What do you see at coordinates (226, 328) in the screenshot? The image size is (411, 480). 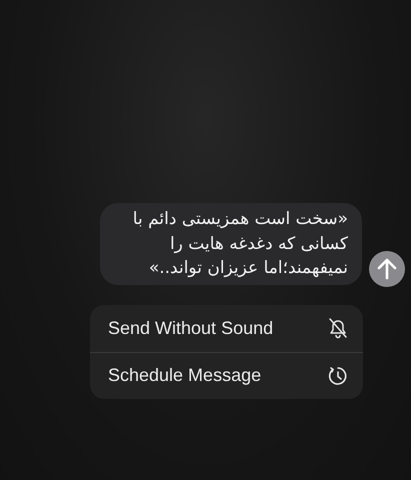 I see `menu-item: Send Without Sound` at bounding box center [226, 328].